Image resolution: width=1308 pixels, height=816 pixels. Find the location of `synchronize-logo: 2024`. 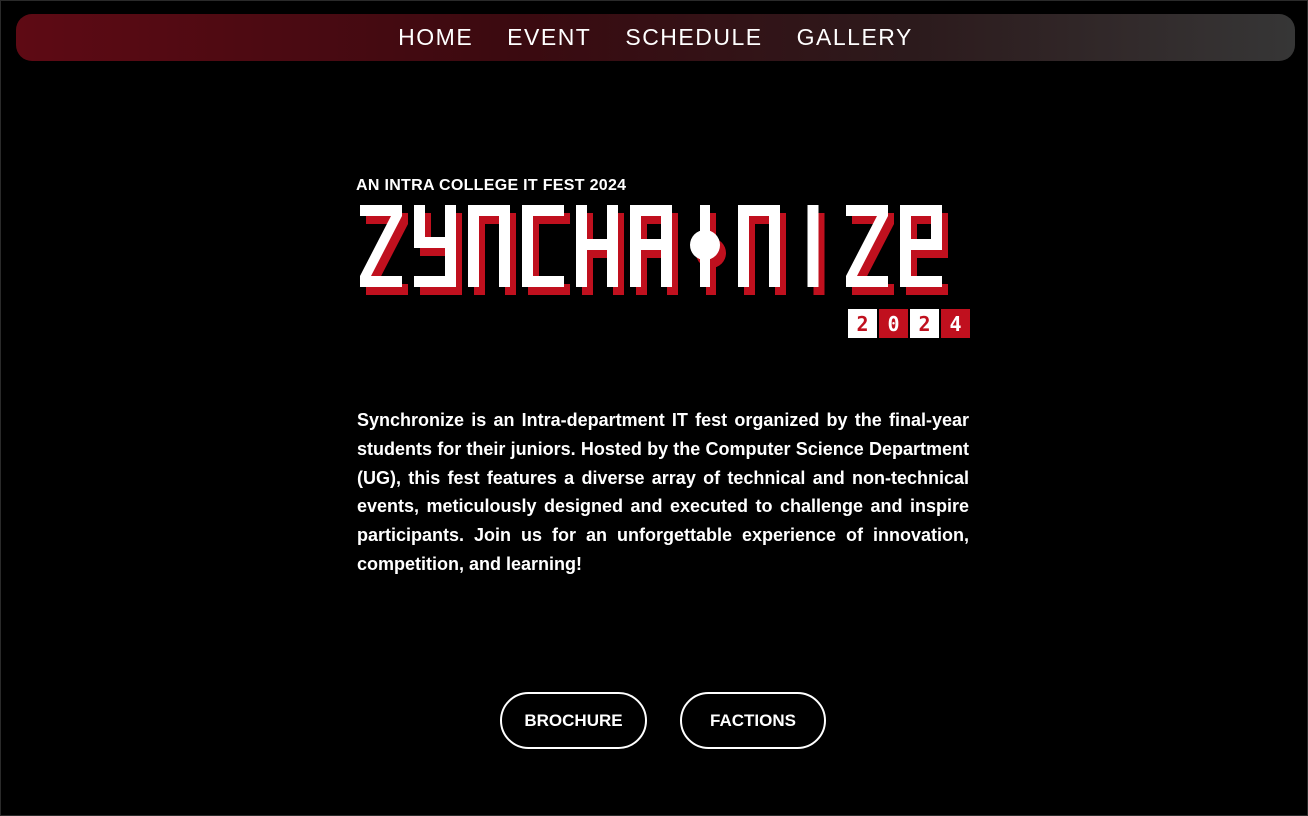

synchronize-logo: 2024 is located at coordinates (665, 271).